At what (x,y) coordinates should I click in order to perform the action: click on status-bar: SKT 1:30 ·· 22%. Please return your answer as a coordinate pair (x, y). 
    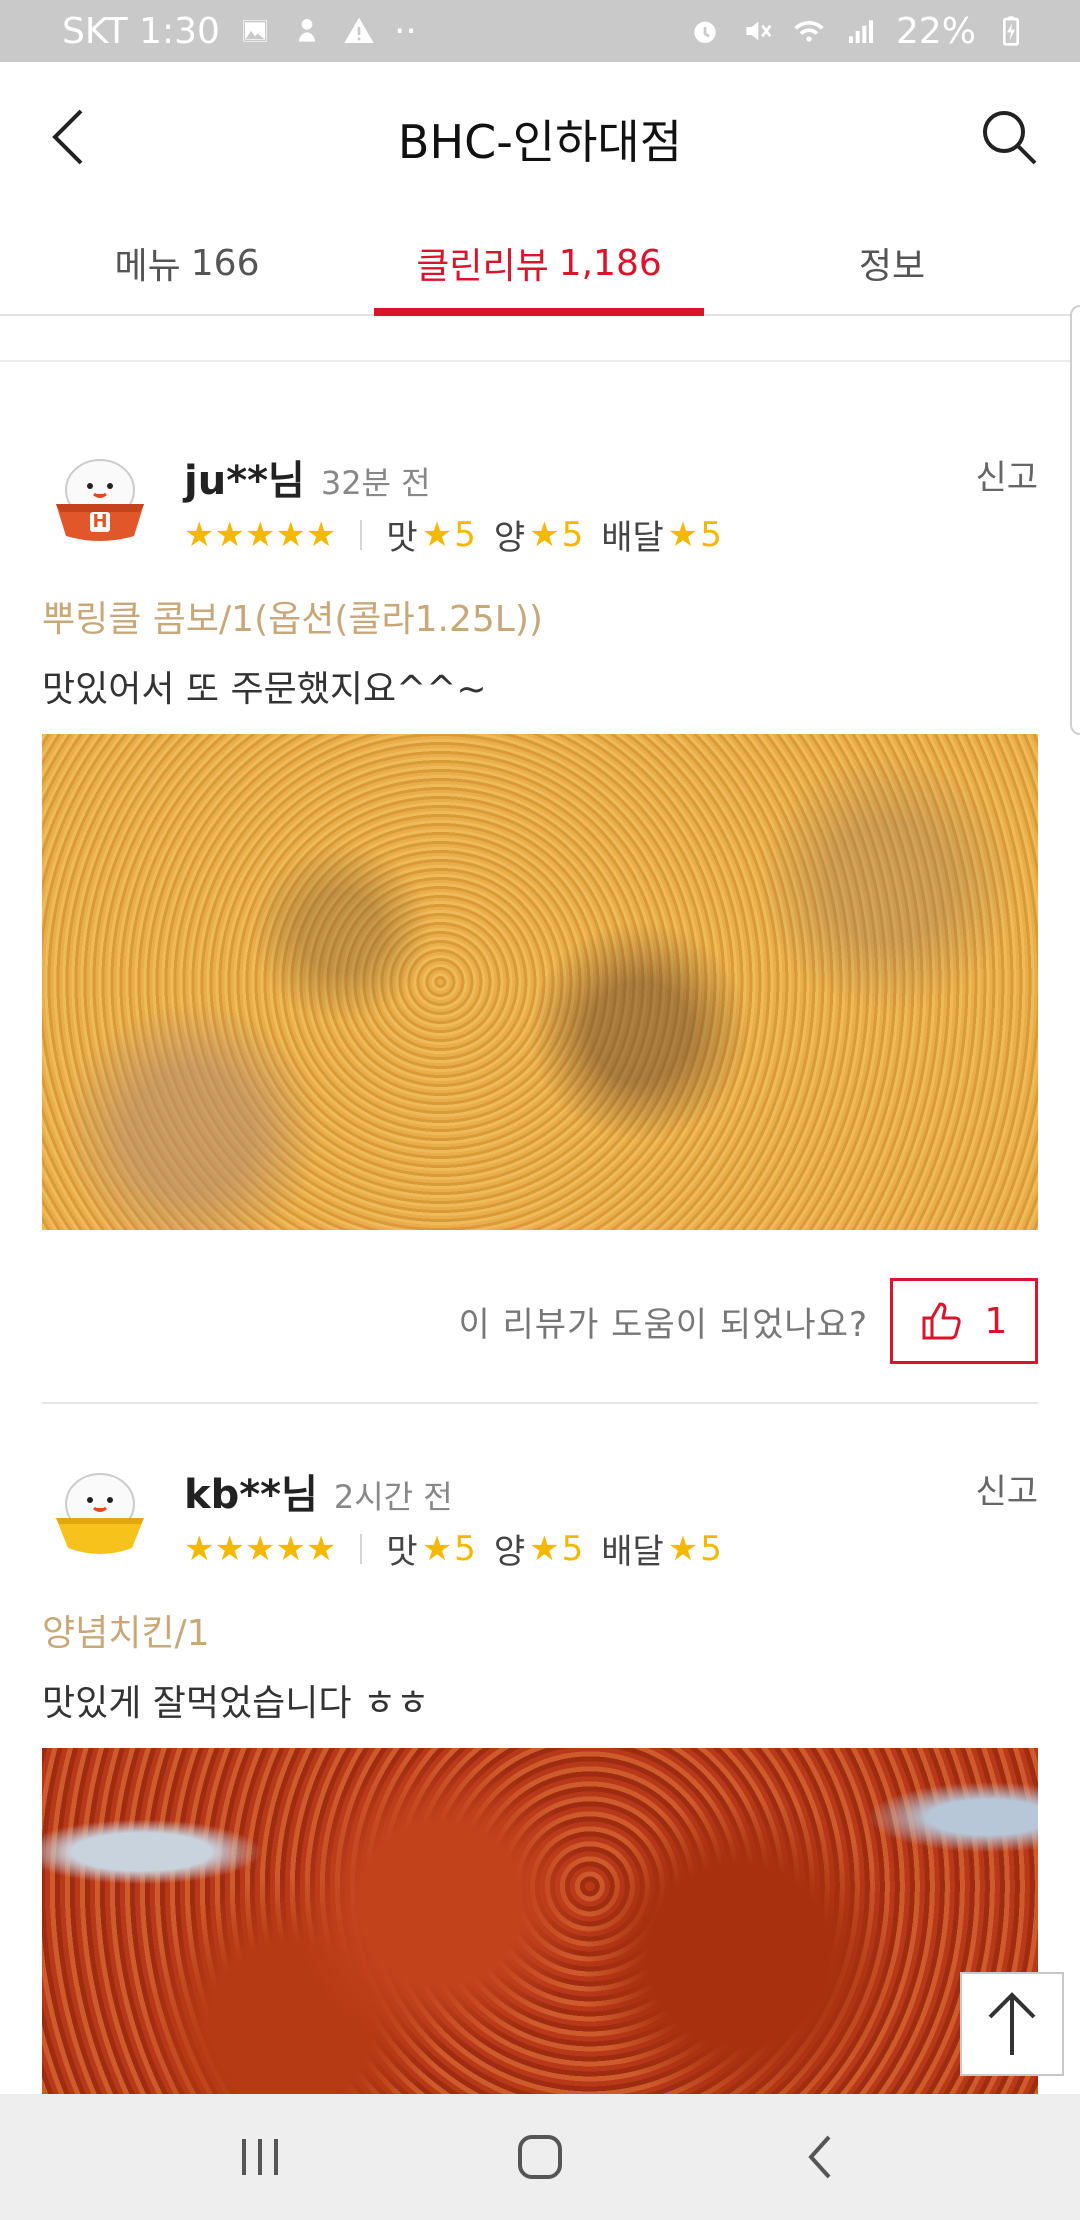
    Looking at the image, I should click on (540, 31).